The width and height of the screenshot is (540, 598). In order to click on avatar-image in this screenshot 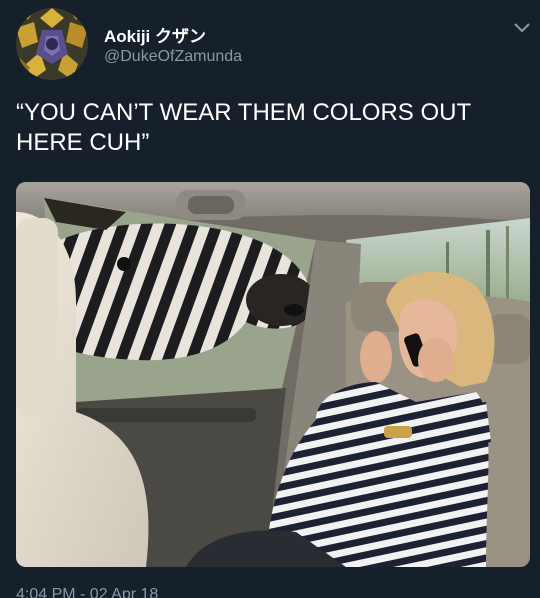, I will do `click(52, 44)`.